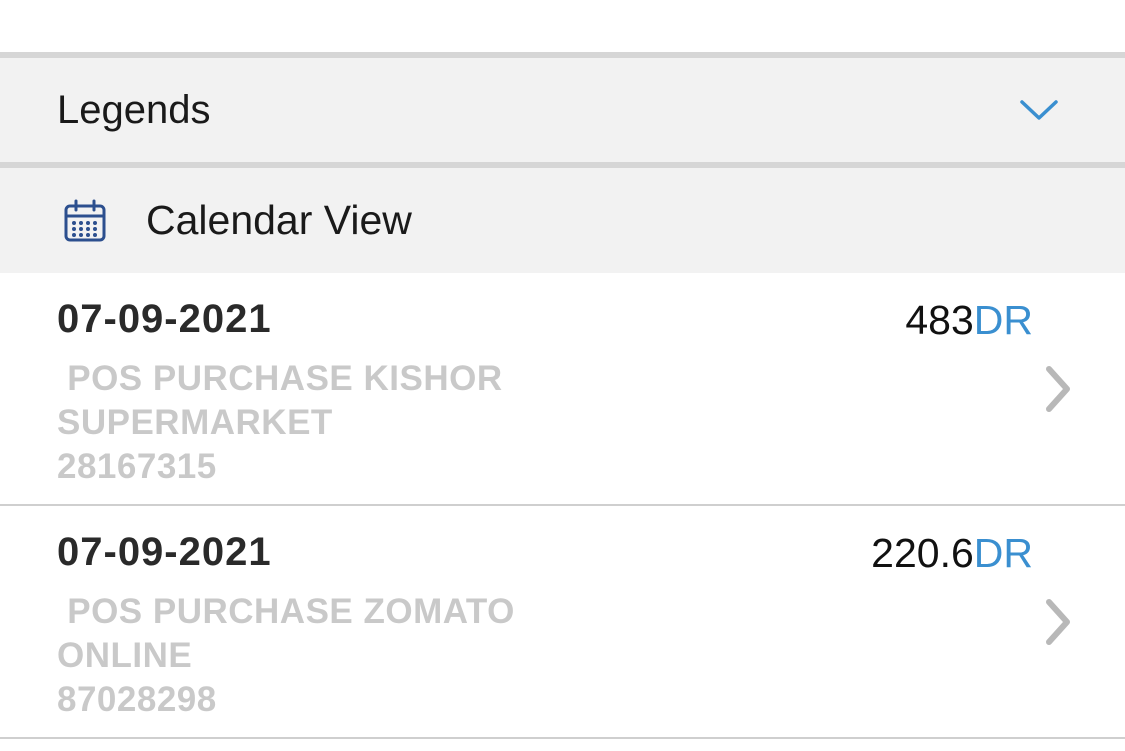 This screenshot has width=1125, height=751. I want to click on description-line: 87028298, so click(137, 699).